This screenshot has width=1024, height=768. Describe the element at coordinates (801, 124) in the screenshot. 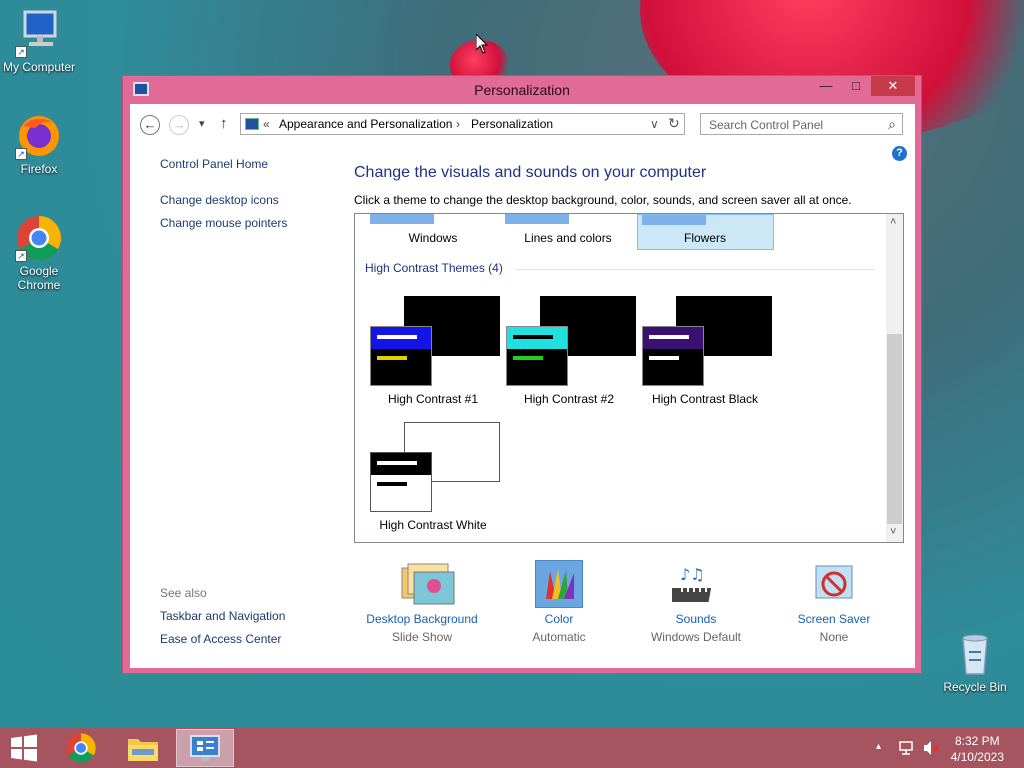

I see `search-input: Search Control Panel ⌕` at that location.